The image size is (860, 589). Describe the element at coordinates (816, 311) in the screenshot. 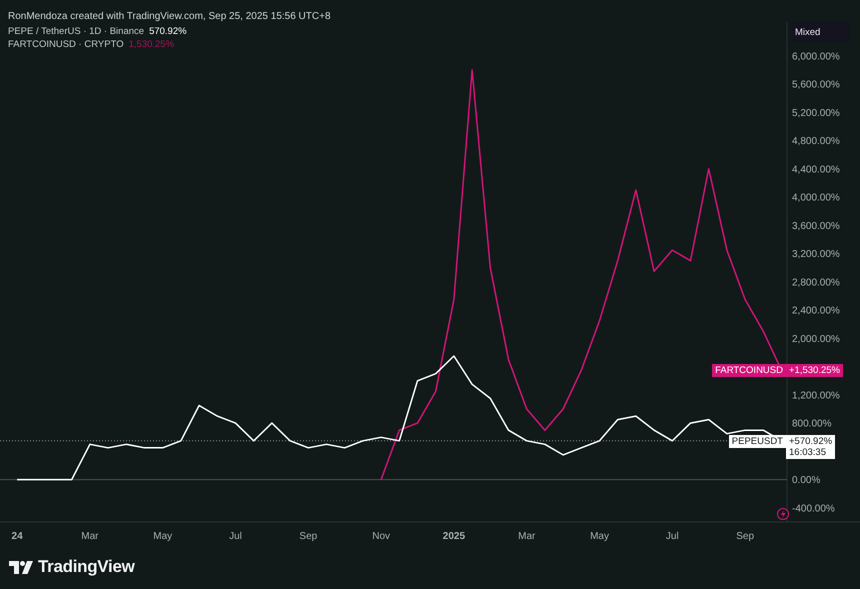

I see `axis-label: 2,400.00%` at that location.